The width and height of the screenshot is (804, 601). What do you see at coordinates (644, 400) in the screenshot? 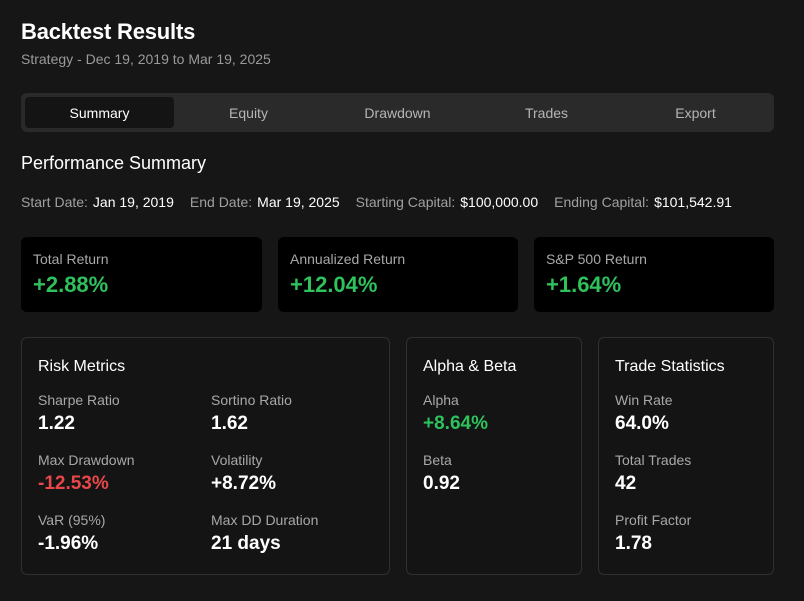
I see `metric-label: Win Rate` at bounding box center [644, 400].